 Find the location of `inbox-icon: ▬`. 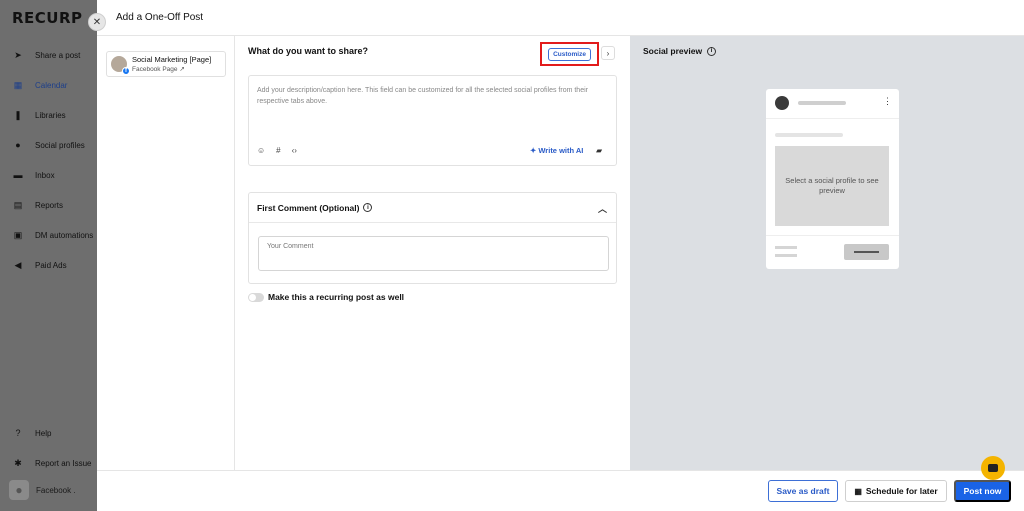

inbox-icon: ▬ is located at coordinates (18, 175).